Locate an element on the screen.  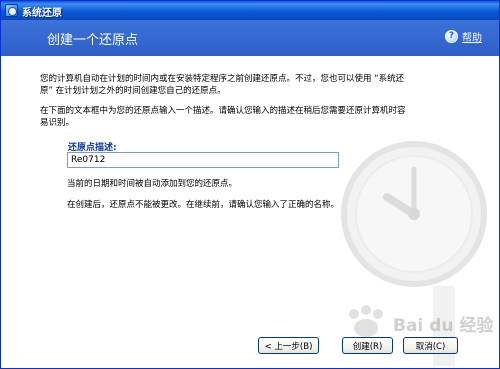
help-label: 帮助 is located at coordinates (472, 36).